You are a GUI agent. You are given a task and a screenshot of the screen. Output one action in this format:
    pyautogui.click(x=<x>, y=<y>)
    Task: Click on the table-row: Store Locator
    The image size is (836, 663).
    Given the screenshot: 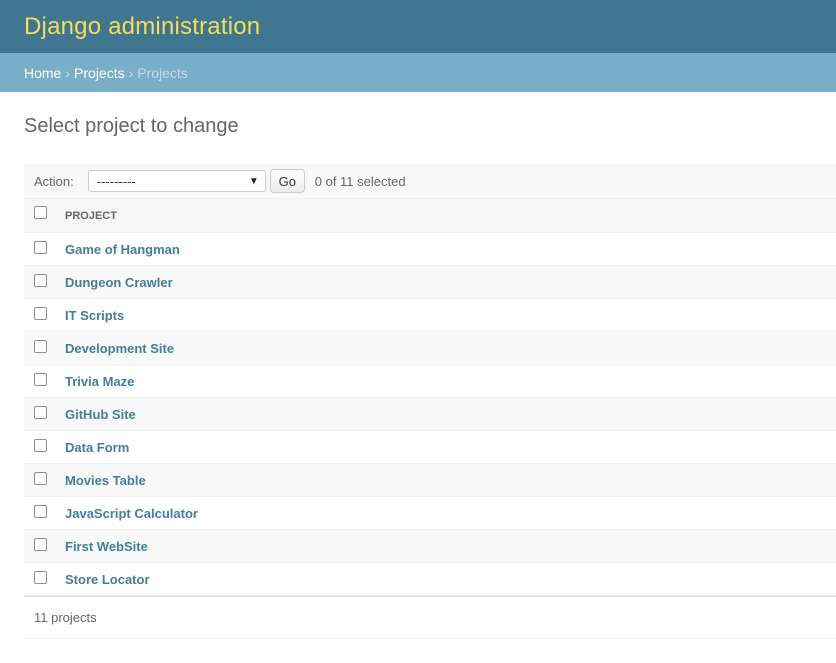 What is the action you would take?
    pyautogui.click(x=430, y=579)
    